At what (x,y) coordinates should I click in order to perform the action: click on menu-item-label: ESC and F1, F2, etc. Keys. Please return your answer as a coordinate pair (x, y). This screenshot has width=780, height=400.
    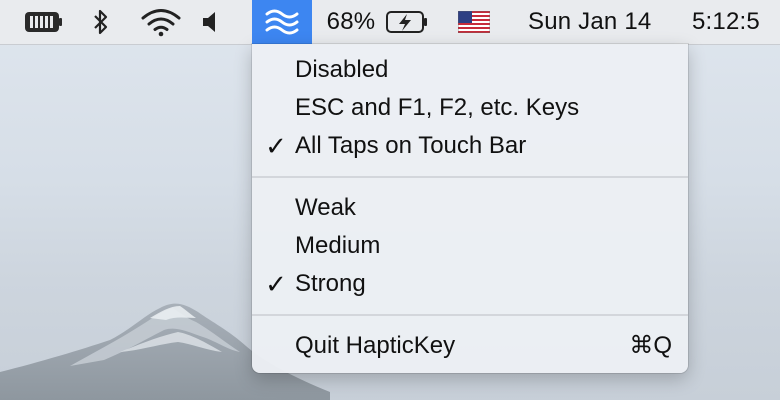
    Looking at the image, I should click on (437, 107).